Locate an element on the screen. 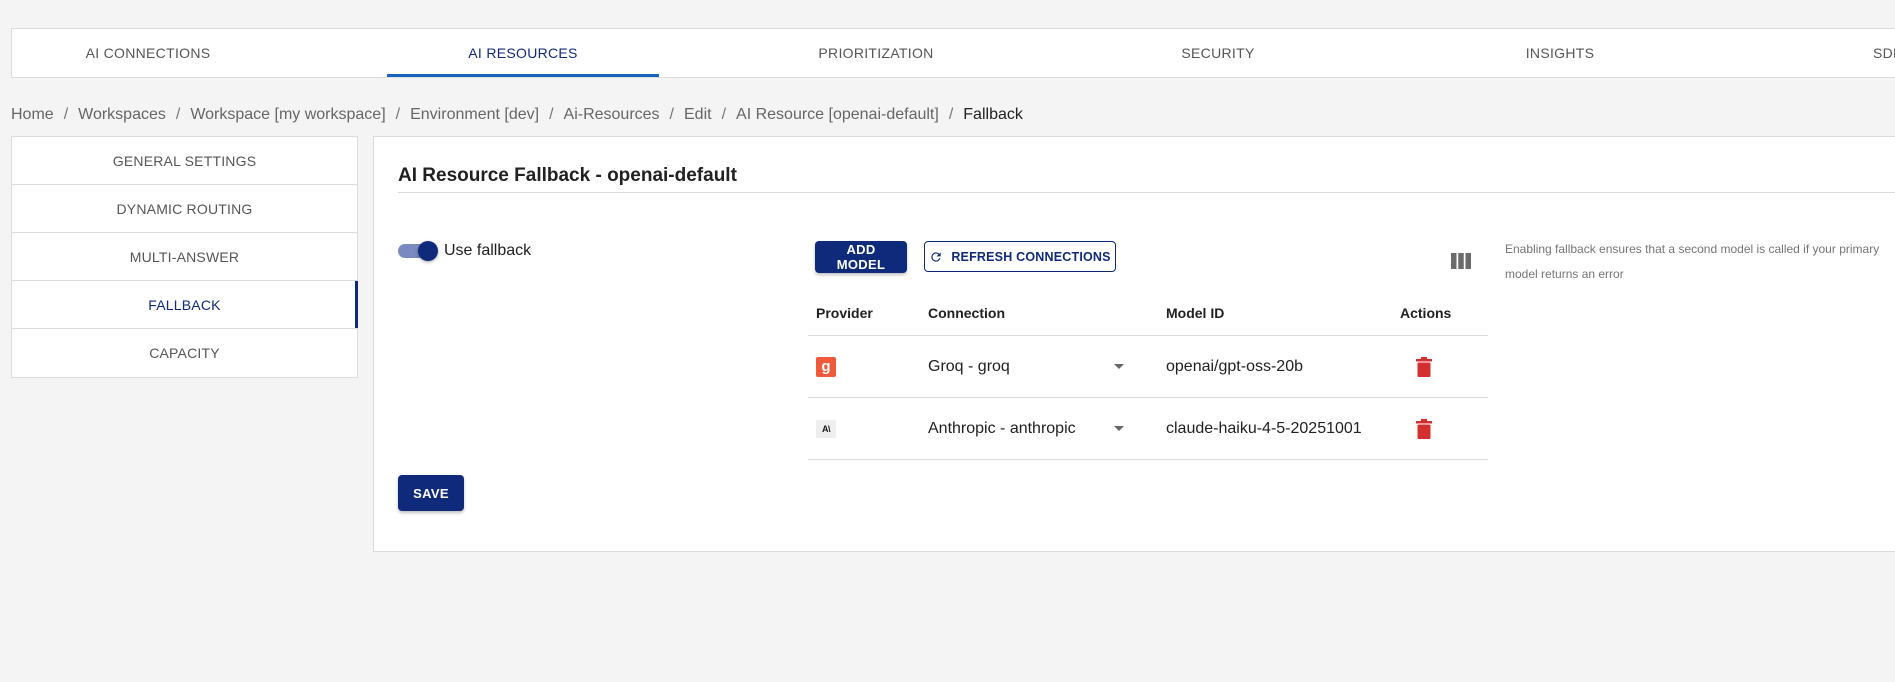 The width and height of the screenshot is (1895, 682). toggle-thumb is located at coordinates (428, 251).